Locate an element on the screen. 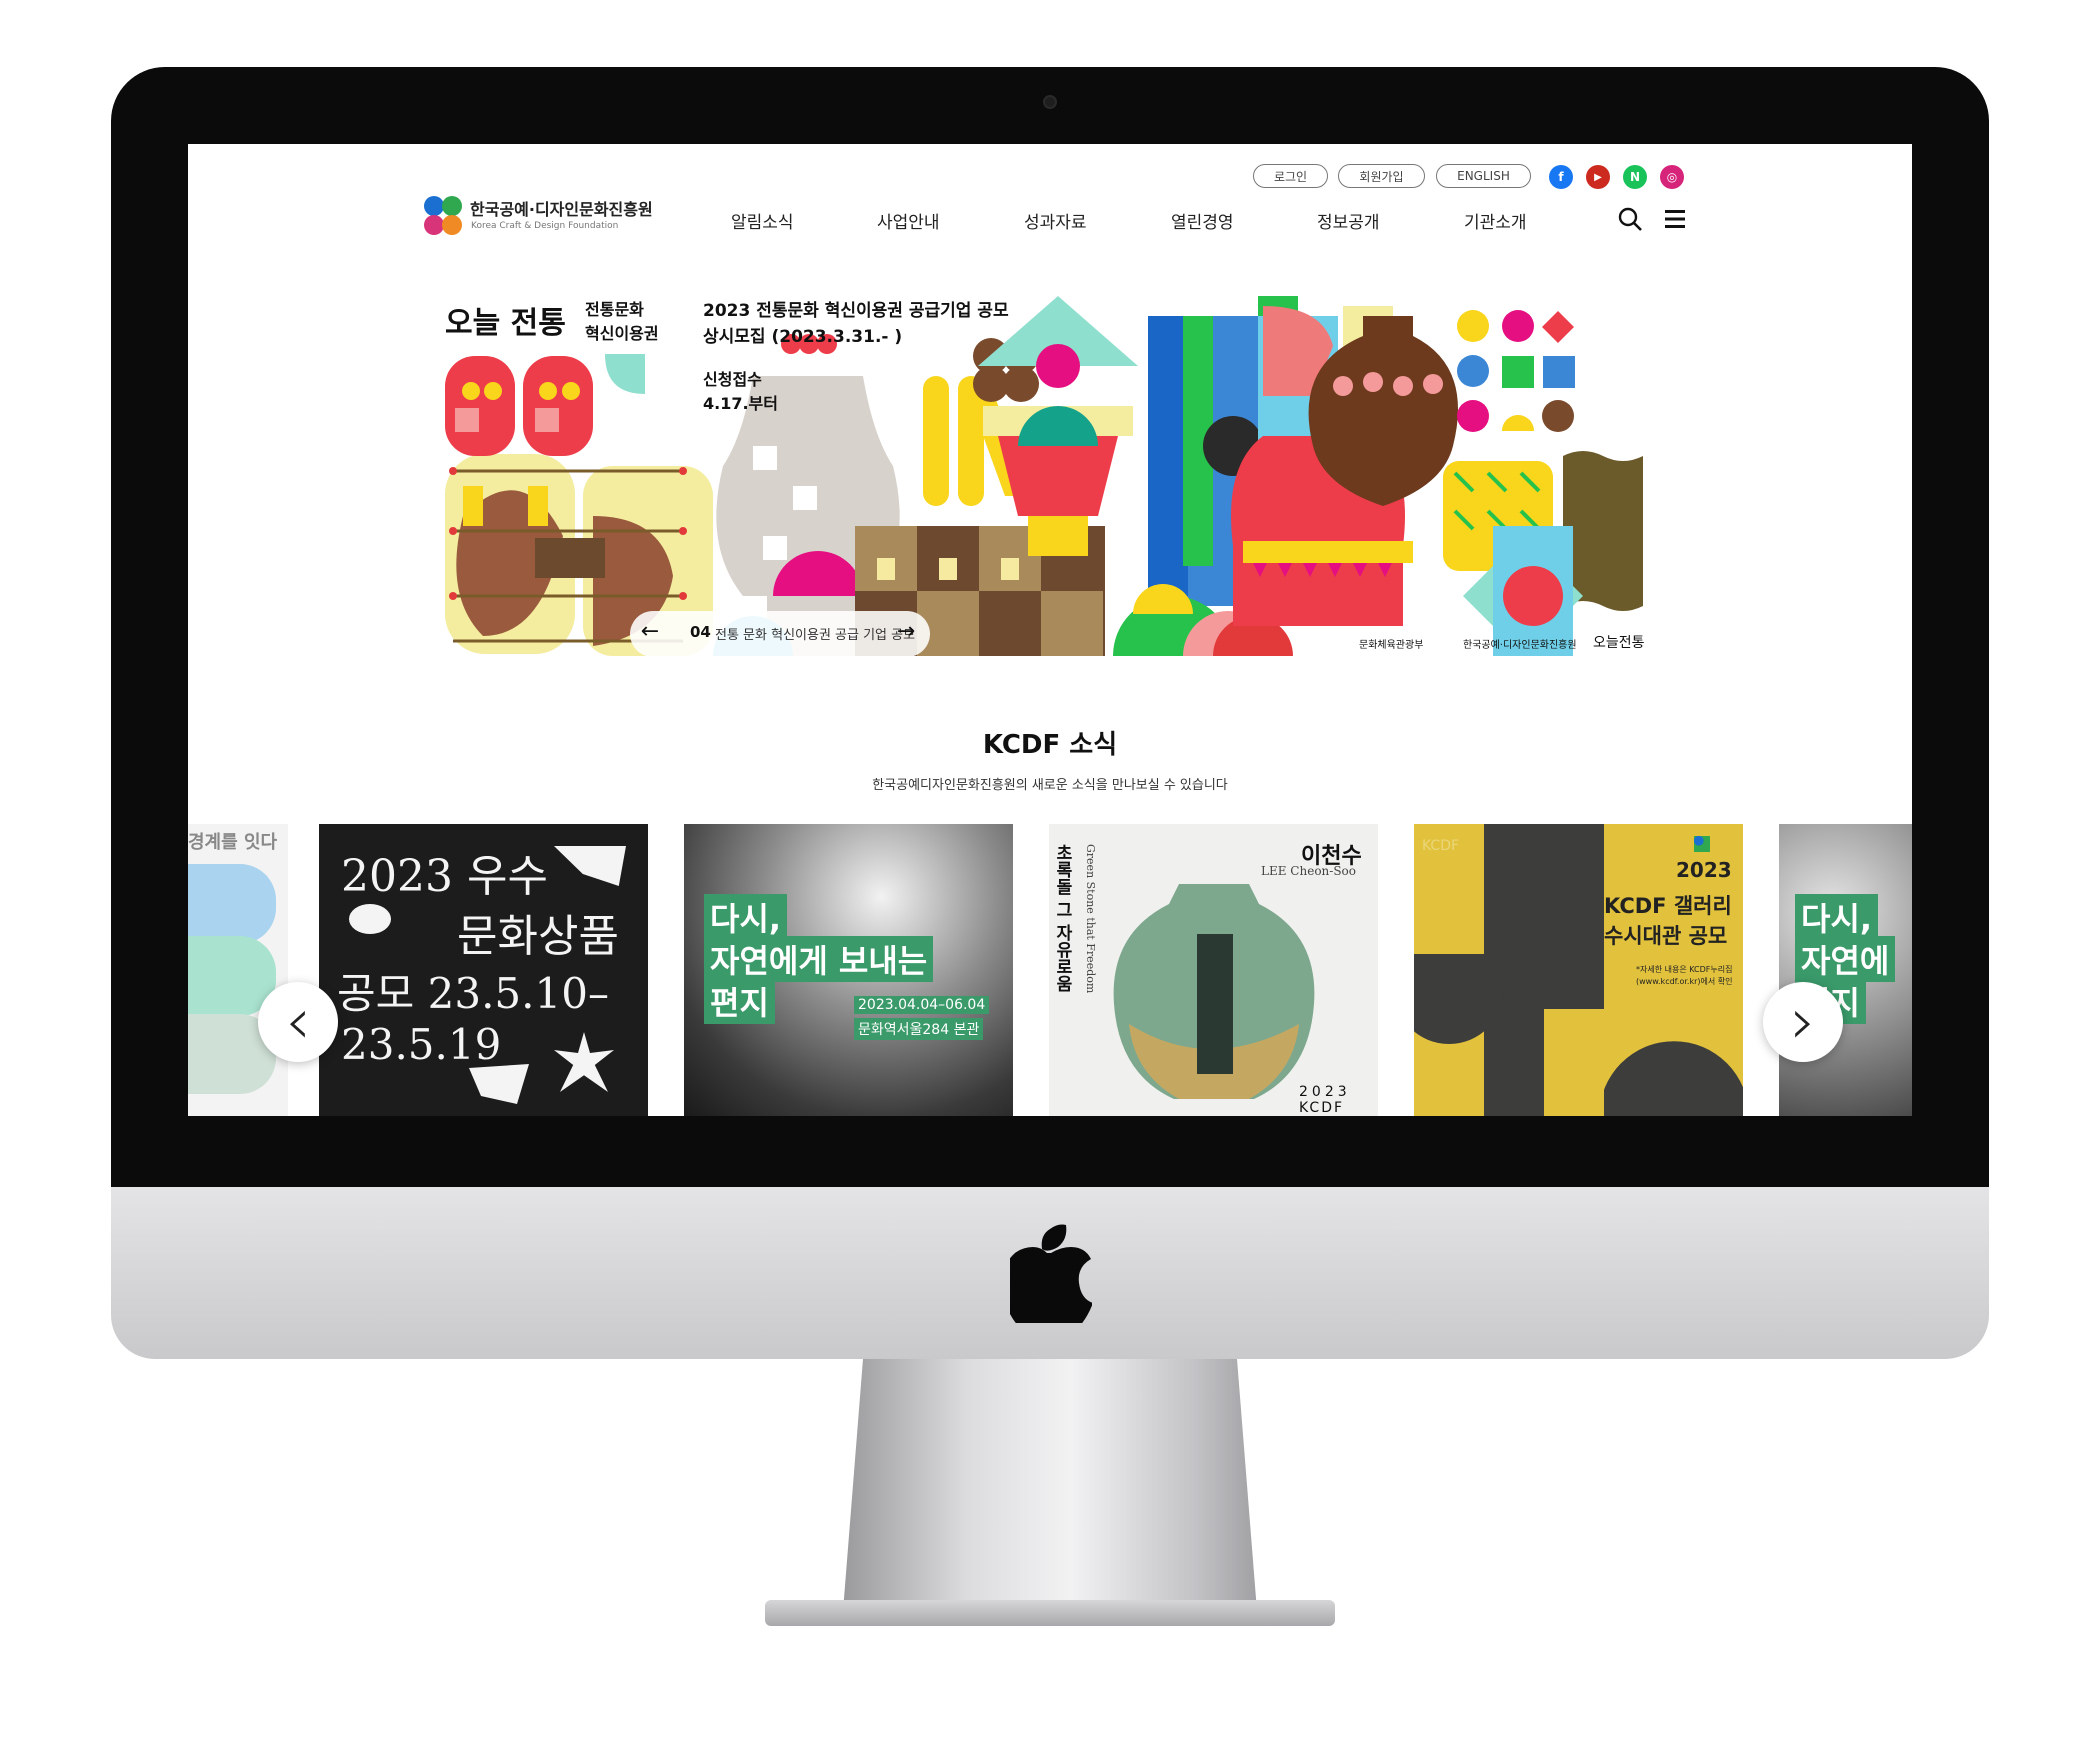 The height and width of the screenshot is (1740, 2100). signup-link: 회원가입 is located at coordinates (1381, 176).